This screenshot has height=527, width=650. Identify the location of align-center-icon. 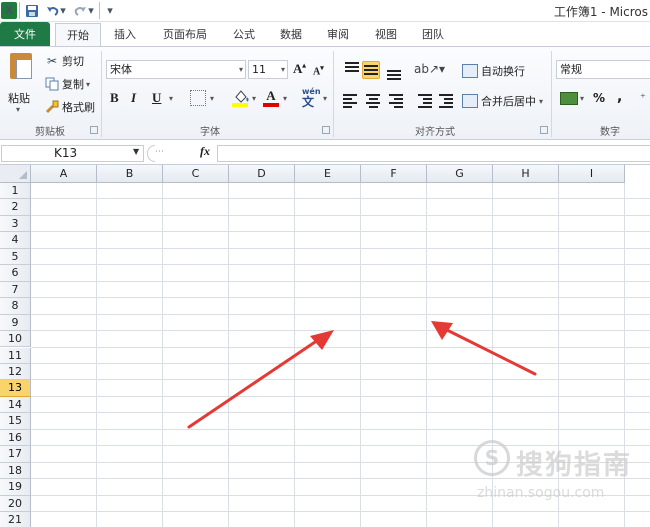
(373, 101).